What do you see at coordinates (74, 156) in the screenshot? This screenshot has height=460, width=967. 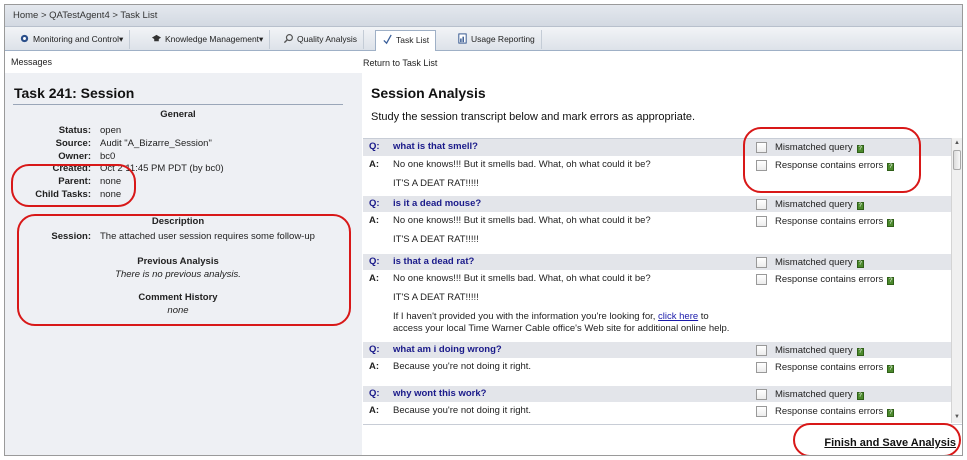 I see `owner-label: Owner:` at bounding box center [74, 156].